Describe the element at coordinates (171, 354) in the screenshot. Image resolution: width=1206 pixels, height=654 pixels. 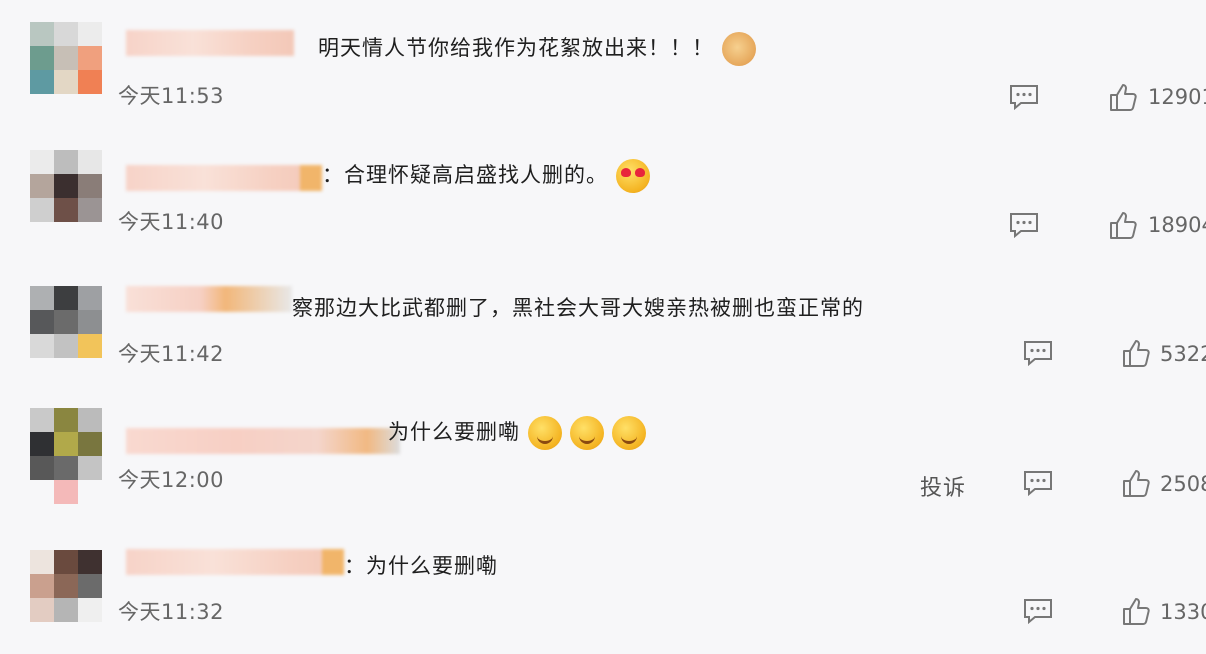
I see `comment-time: 今天11:42` at that location.